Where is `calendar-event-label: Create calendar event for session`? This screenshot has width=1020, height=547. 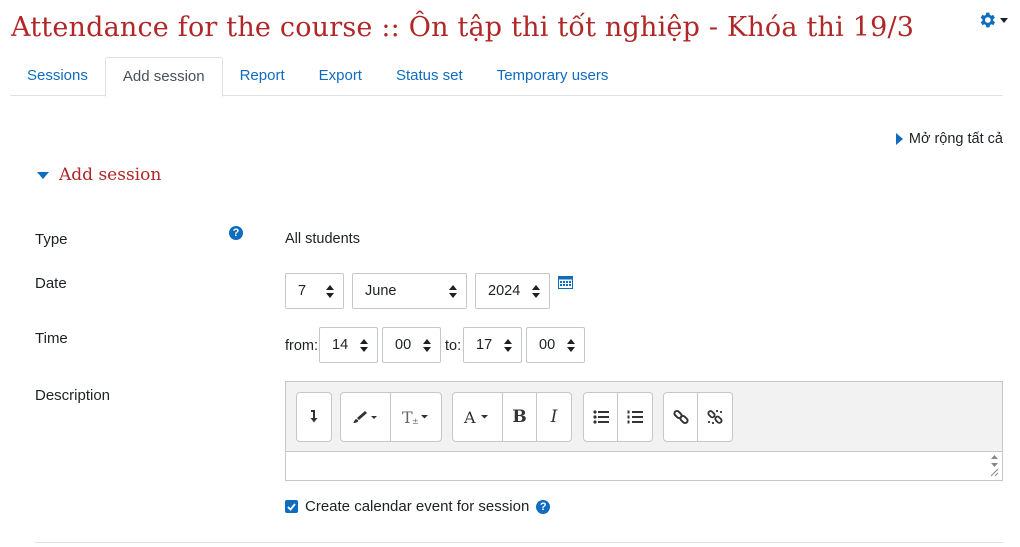 calendar-event-label: Create calendar event for session is located at coordinates (417, 506).